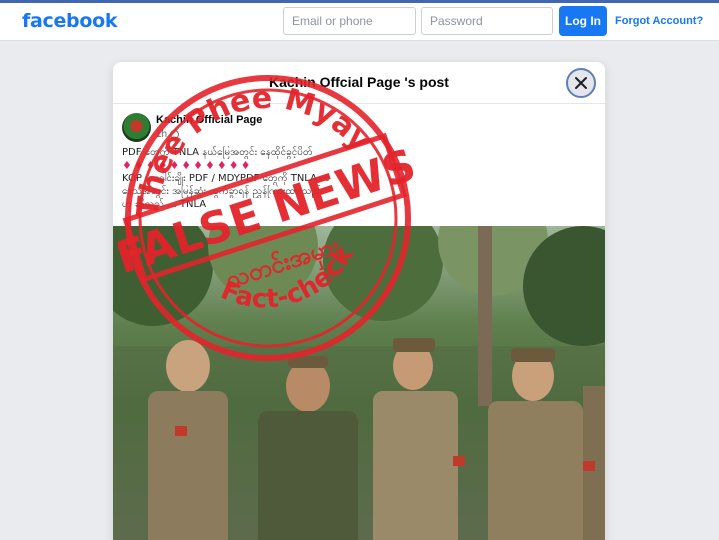 This screenshot has height=540, width=719. I want to click on close-button, so click(581, 83).